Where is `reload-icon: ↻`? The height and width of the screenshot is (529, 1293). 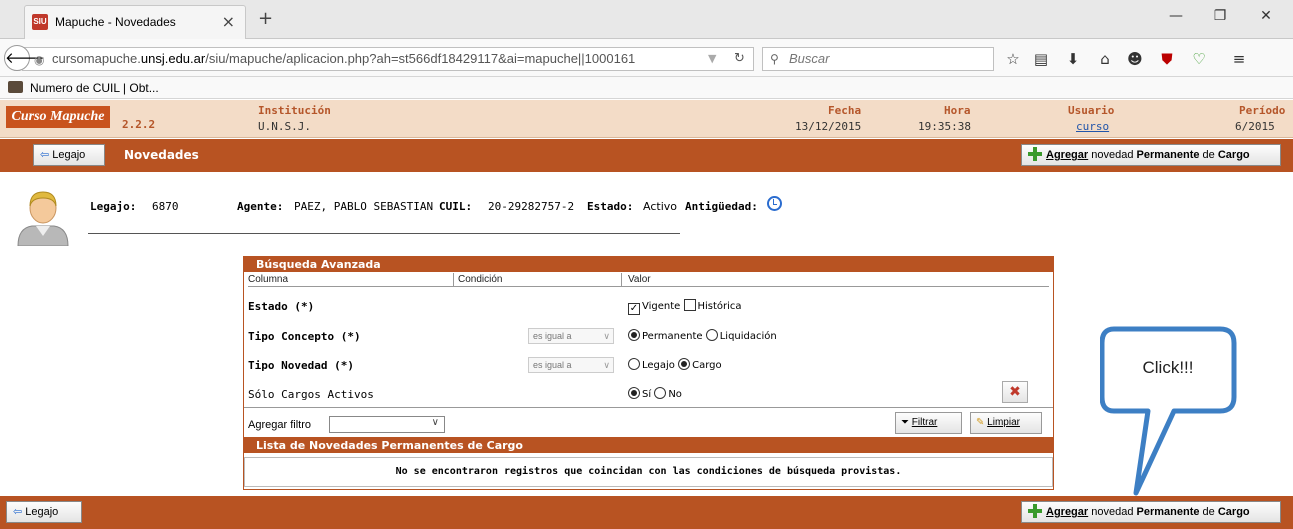
reload-icon: ↻ is located at coordinates (739, 58).